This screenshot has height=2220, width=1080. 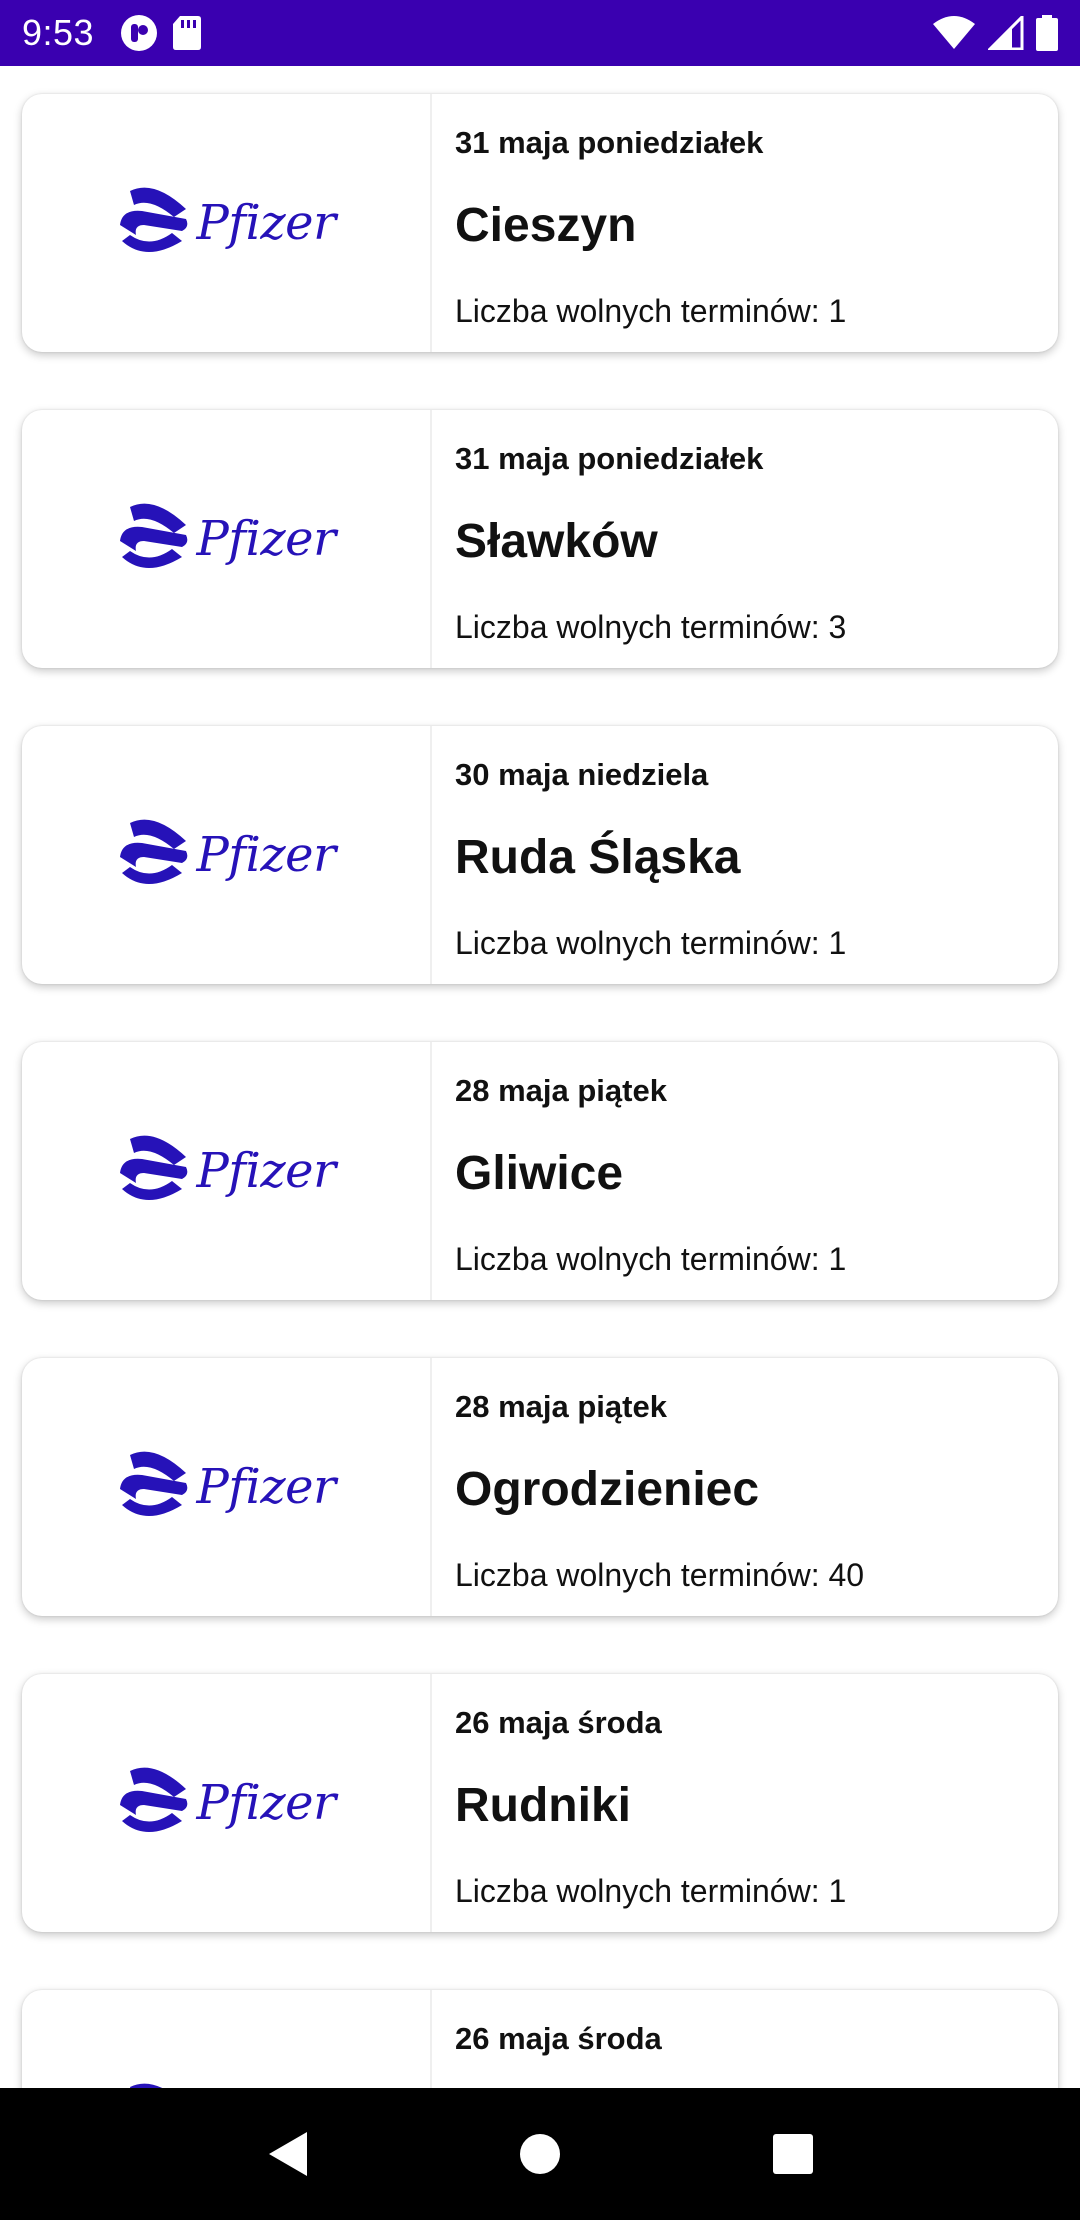 What do you see at coordinates (1006, 33) in the screenshot?
I see `signal-icon` at bounding box center [1006, 33].